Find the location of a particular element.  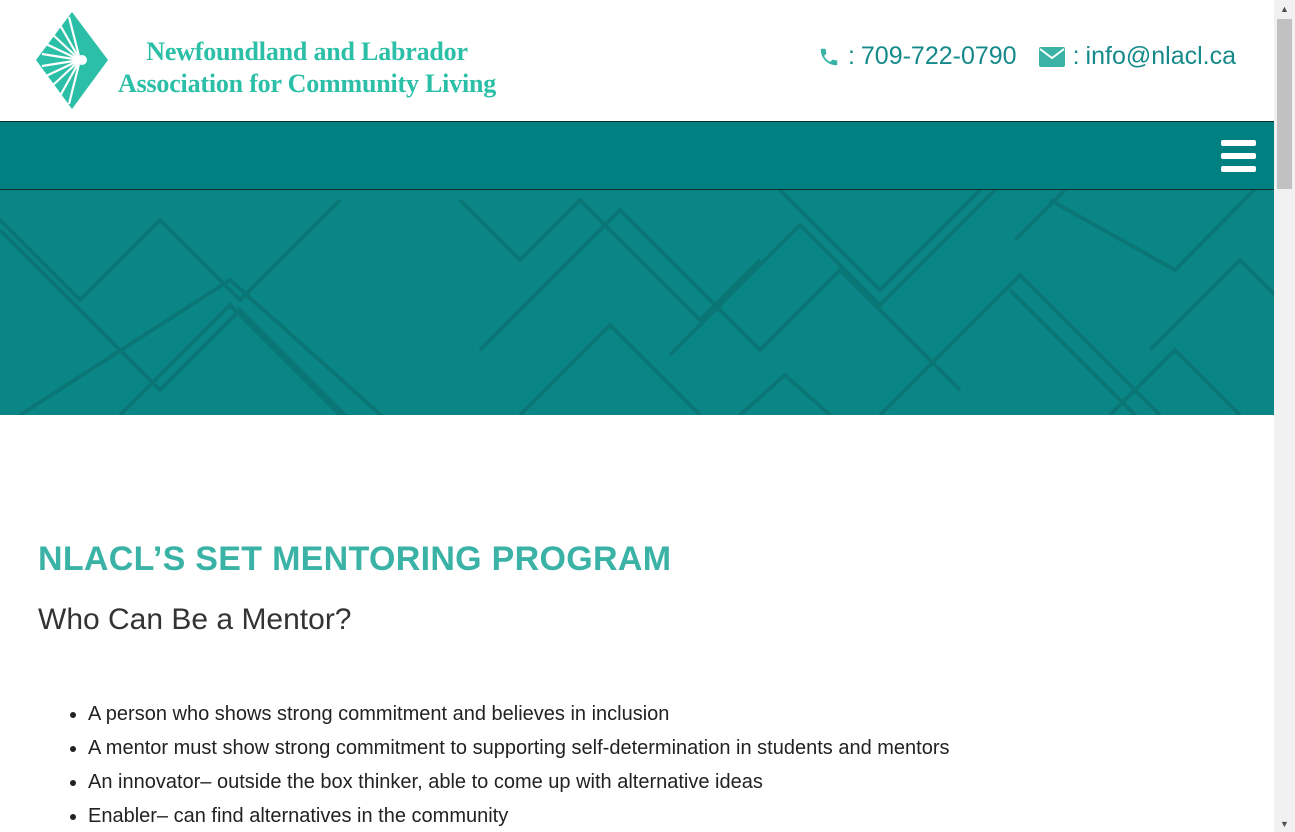

scroll-down-arrow-icon: ▼ is located at coordinates (1284, 823).